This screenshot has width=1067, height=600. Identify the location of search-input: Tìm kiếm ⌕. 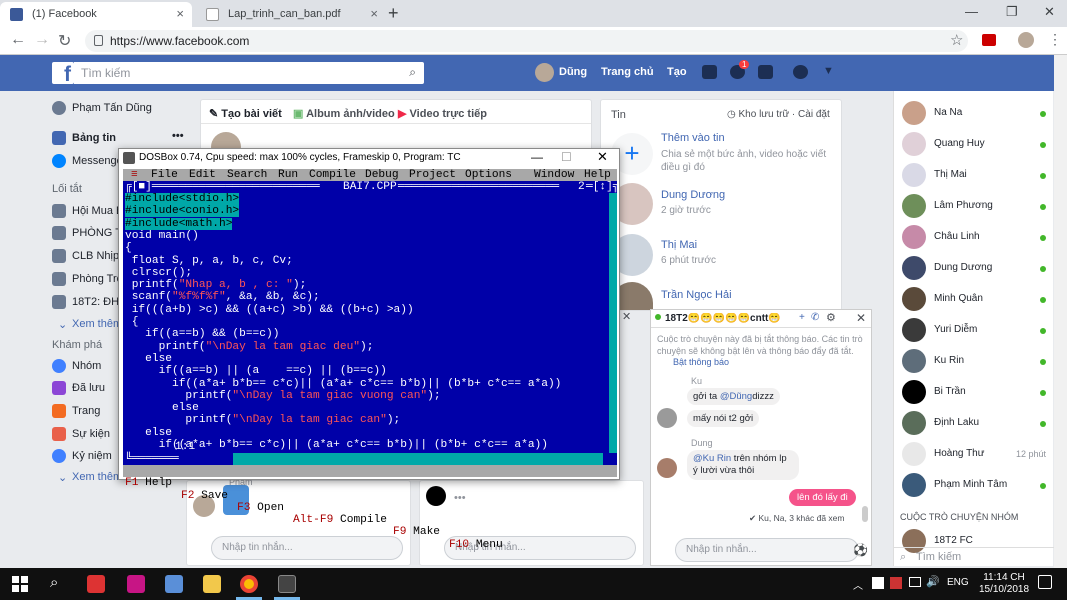
(249, 73).